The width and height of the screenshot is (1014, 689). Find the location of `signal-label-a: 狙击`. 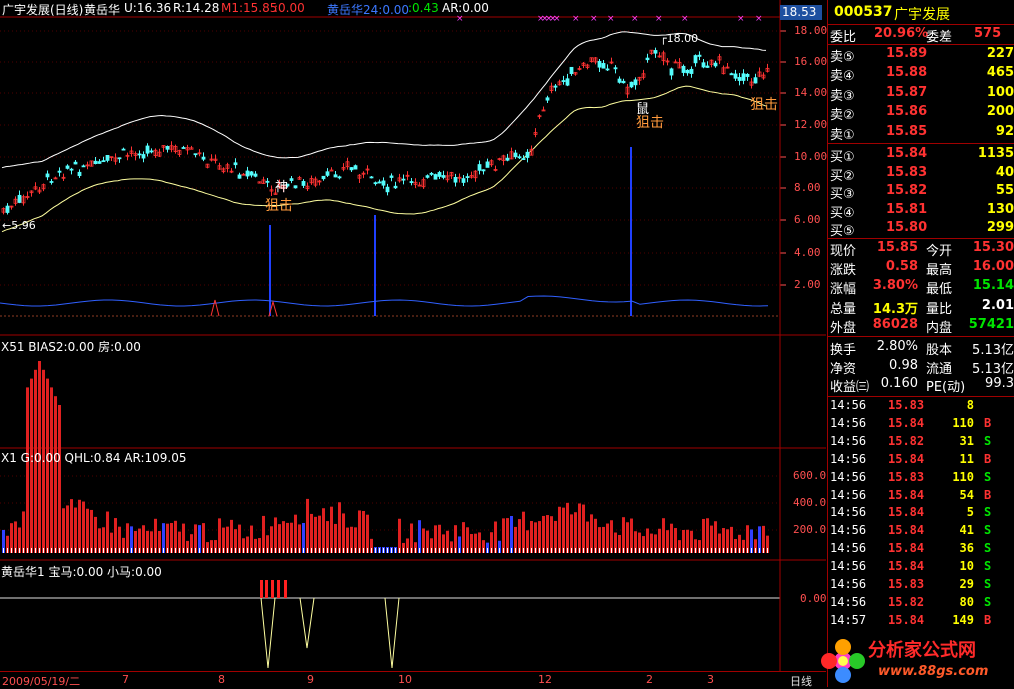

signal-label-a: 狙击 is located at coordinates (279, 206).